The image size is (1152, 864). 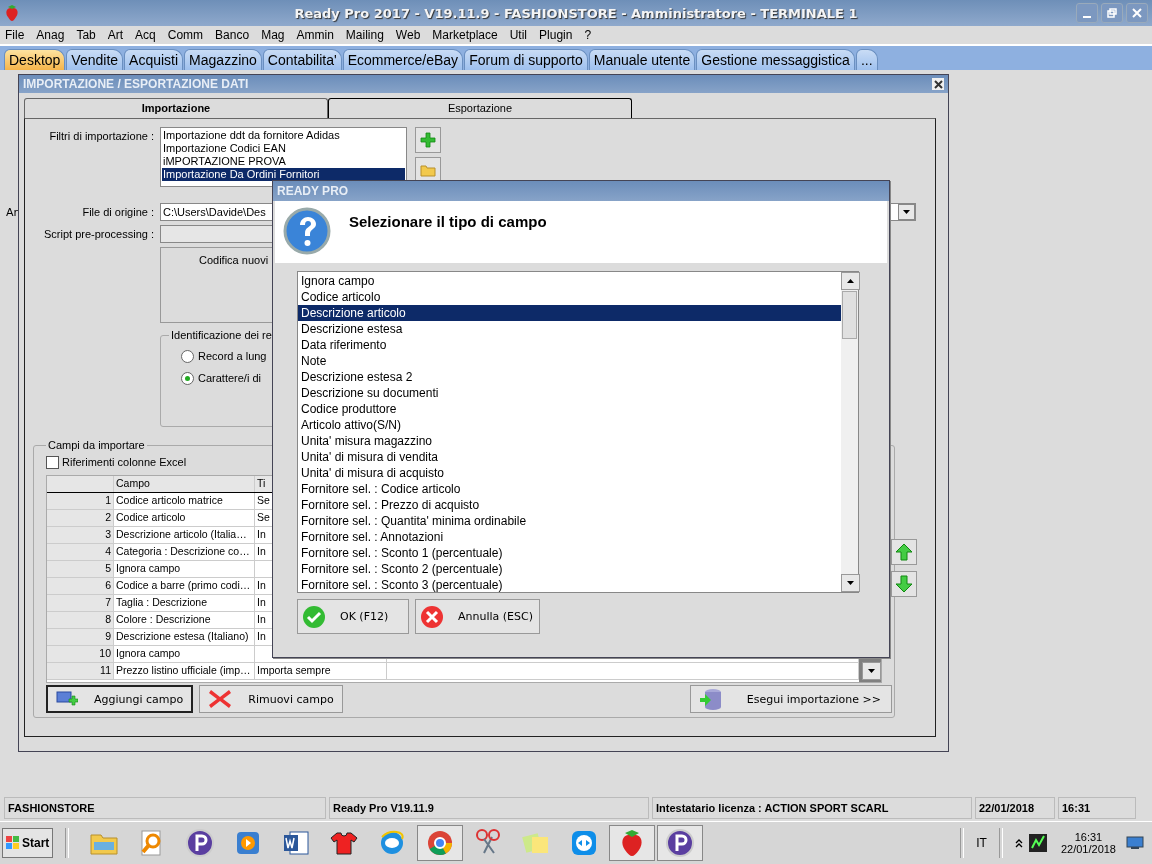 I want to click on row-number: 10, so click(x=80, y=654).